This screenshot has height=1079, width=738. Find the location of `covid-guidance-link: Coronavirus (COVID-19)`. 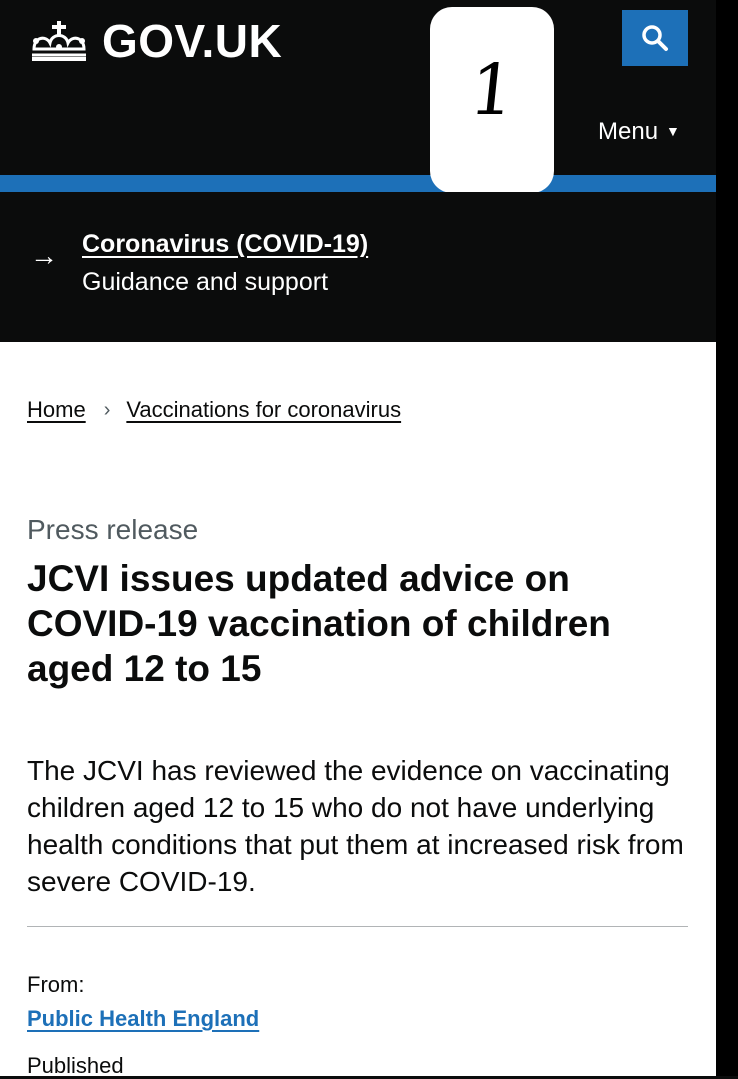

covid-guidance-link: Coronavirus (COVID-19) is located at coordinates (225, 244).